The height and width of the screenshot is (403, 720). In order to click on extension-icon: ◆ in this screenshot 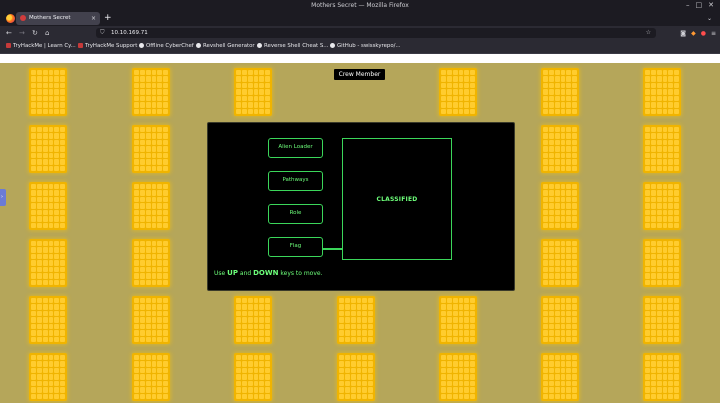, I will do `click(693, 33)`.